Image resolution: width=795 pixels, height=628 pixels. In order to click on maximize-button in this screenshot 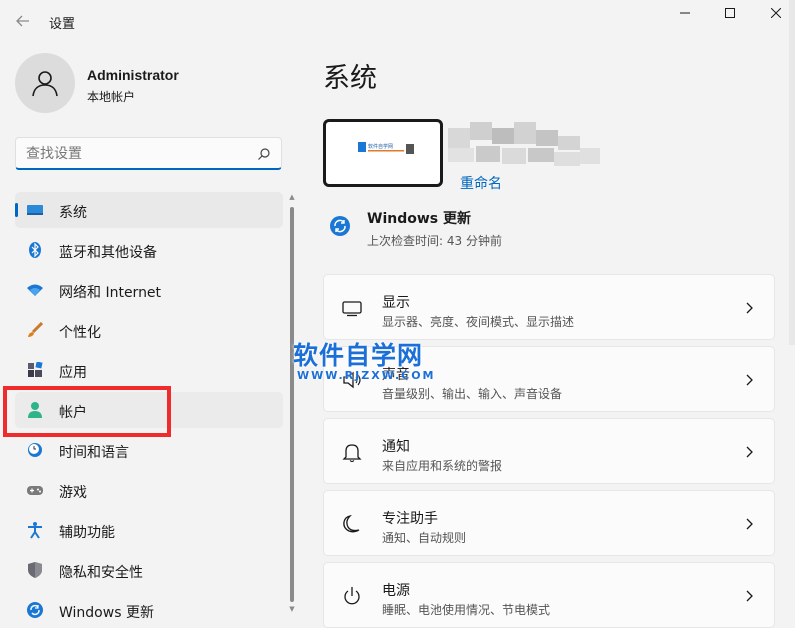, I will do `click(730, 13)`.